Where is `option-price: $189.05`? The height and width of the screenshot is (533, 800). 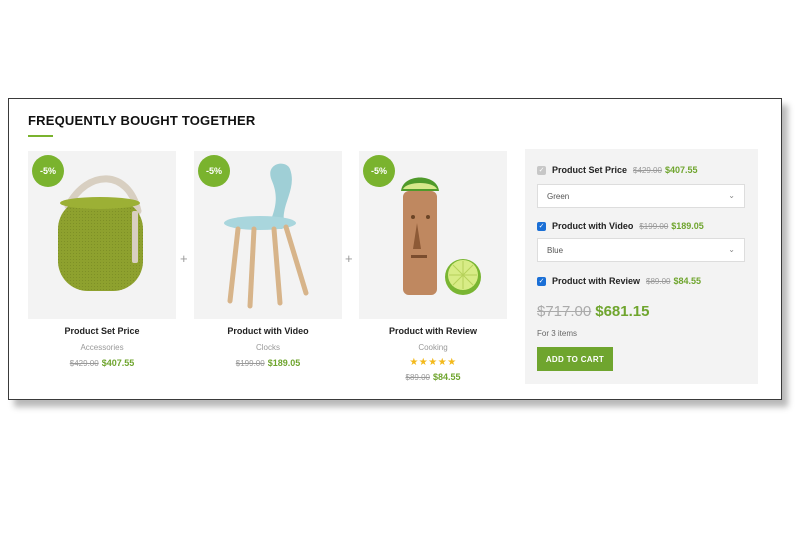 option-price: $189.05 is located at coordinates (687, 226).